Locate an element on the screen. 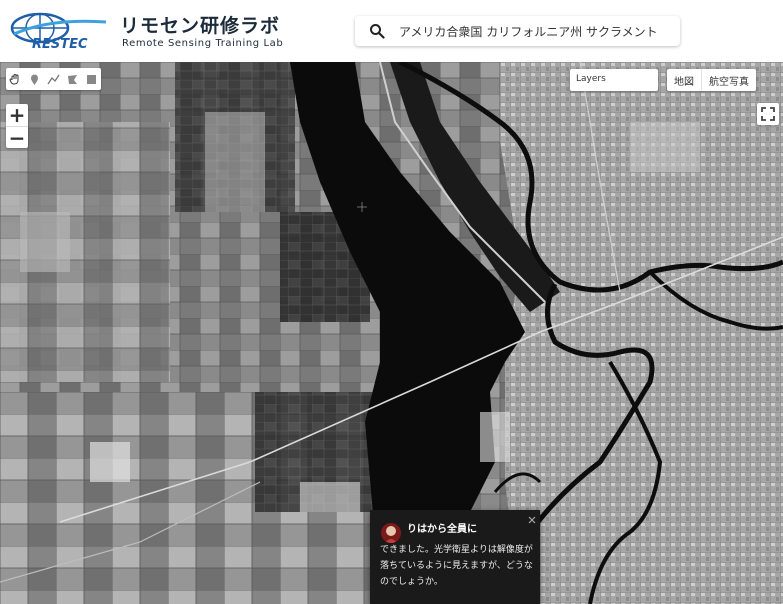 Image resolution: width=783 pixels, height=604 pixels. map-type-satellite-button: 航空写真 is located at coordinates (728, 80).